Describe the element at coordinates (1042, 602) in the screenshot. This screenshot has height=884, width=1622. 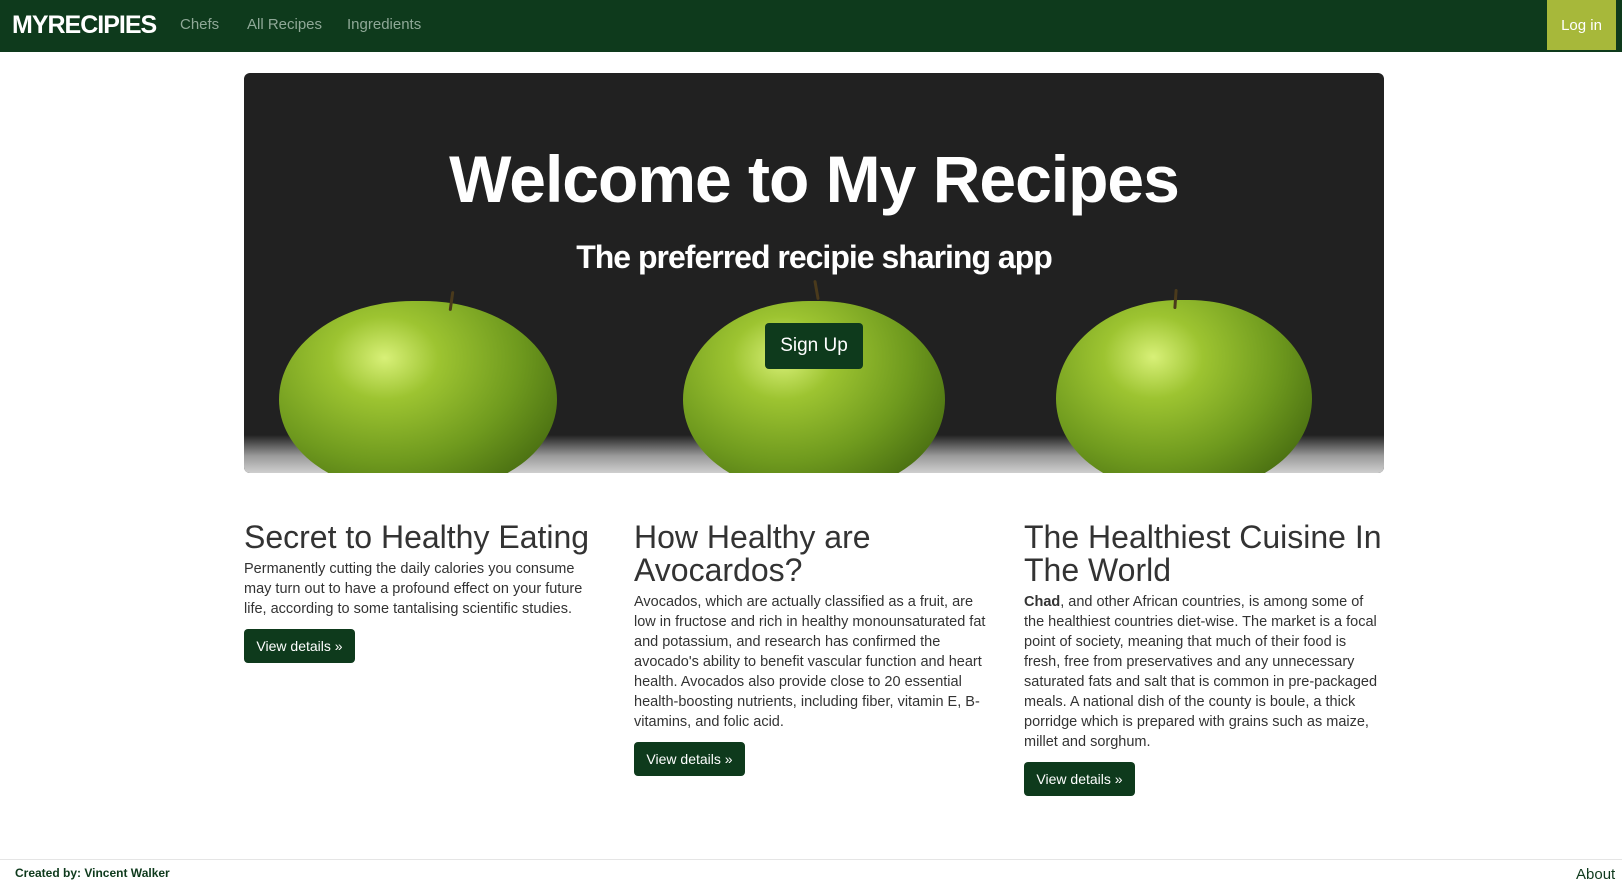
I see `article-text-bold: Chad` at that location.